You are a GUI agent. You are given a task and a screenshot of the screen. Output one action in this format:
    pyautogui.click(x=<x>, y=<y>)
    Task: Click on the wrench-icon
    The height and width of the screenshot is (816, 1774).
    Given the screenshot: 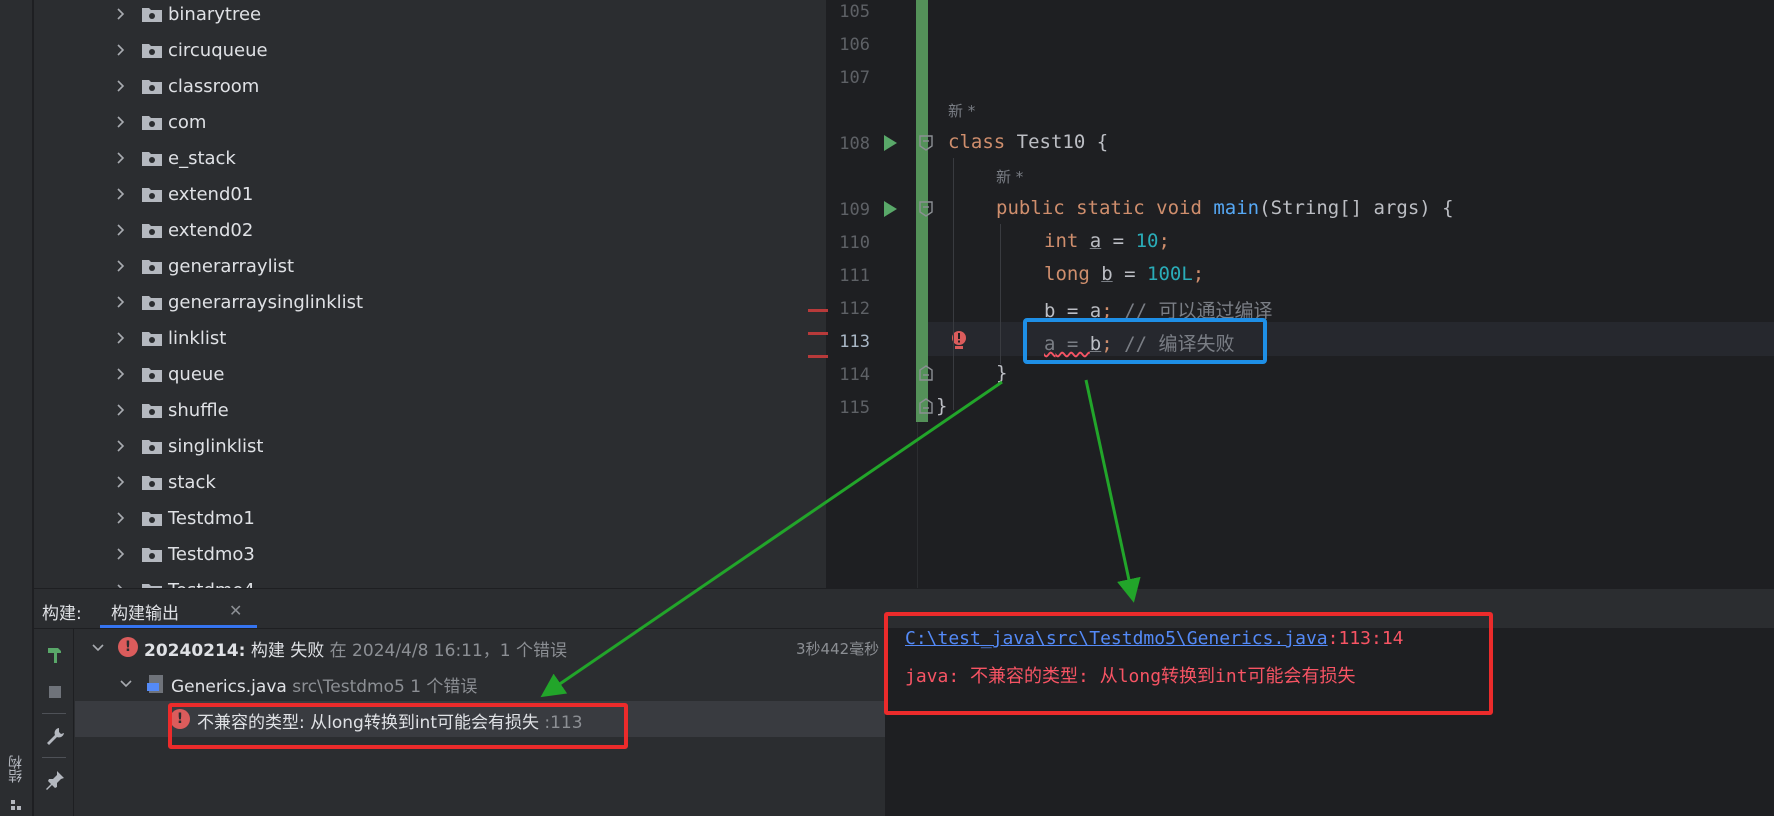 What is the action you would take?
    pyautogui.click(x=55, y=736)
    